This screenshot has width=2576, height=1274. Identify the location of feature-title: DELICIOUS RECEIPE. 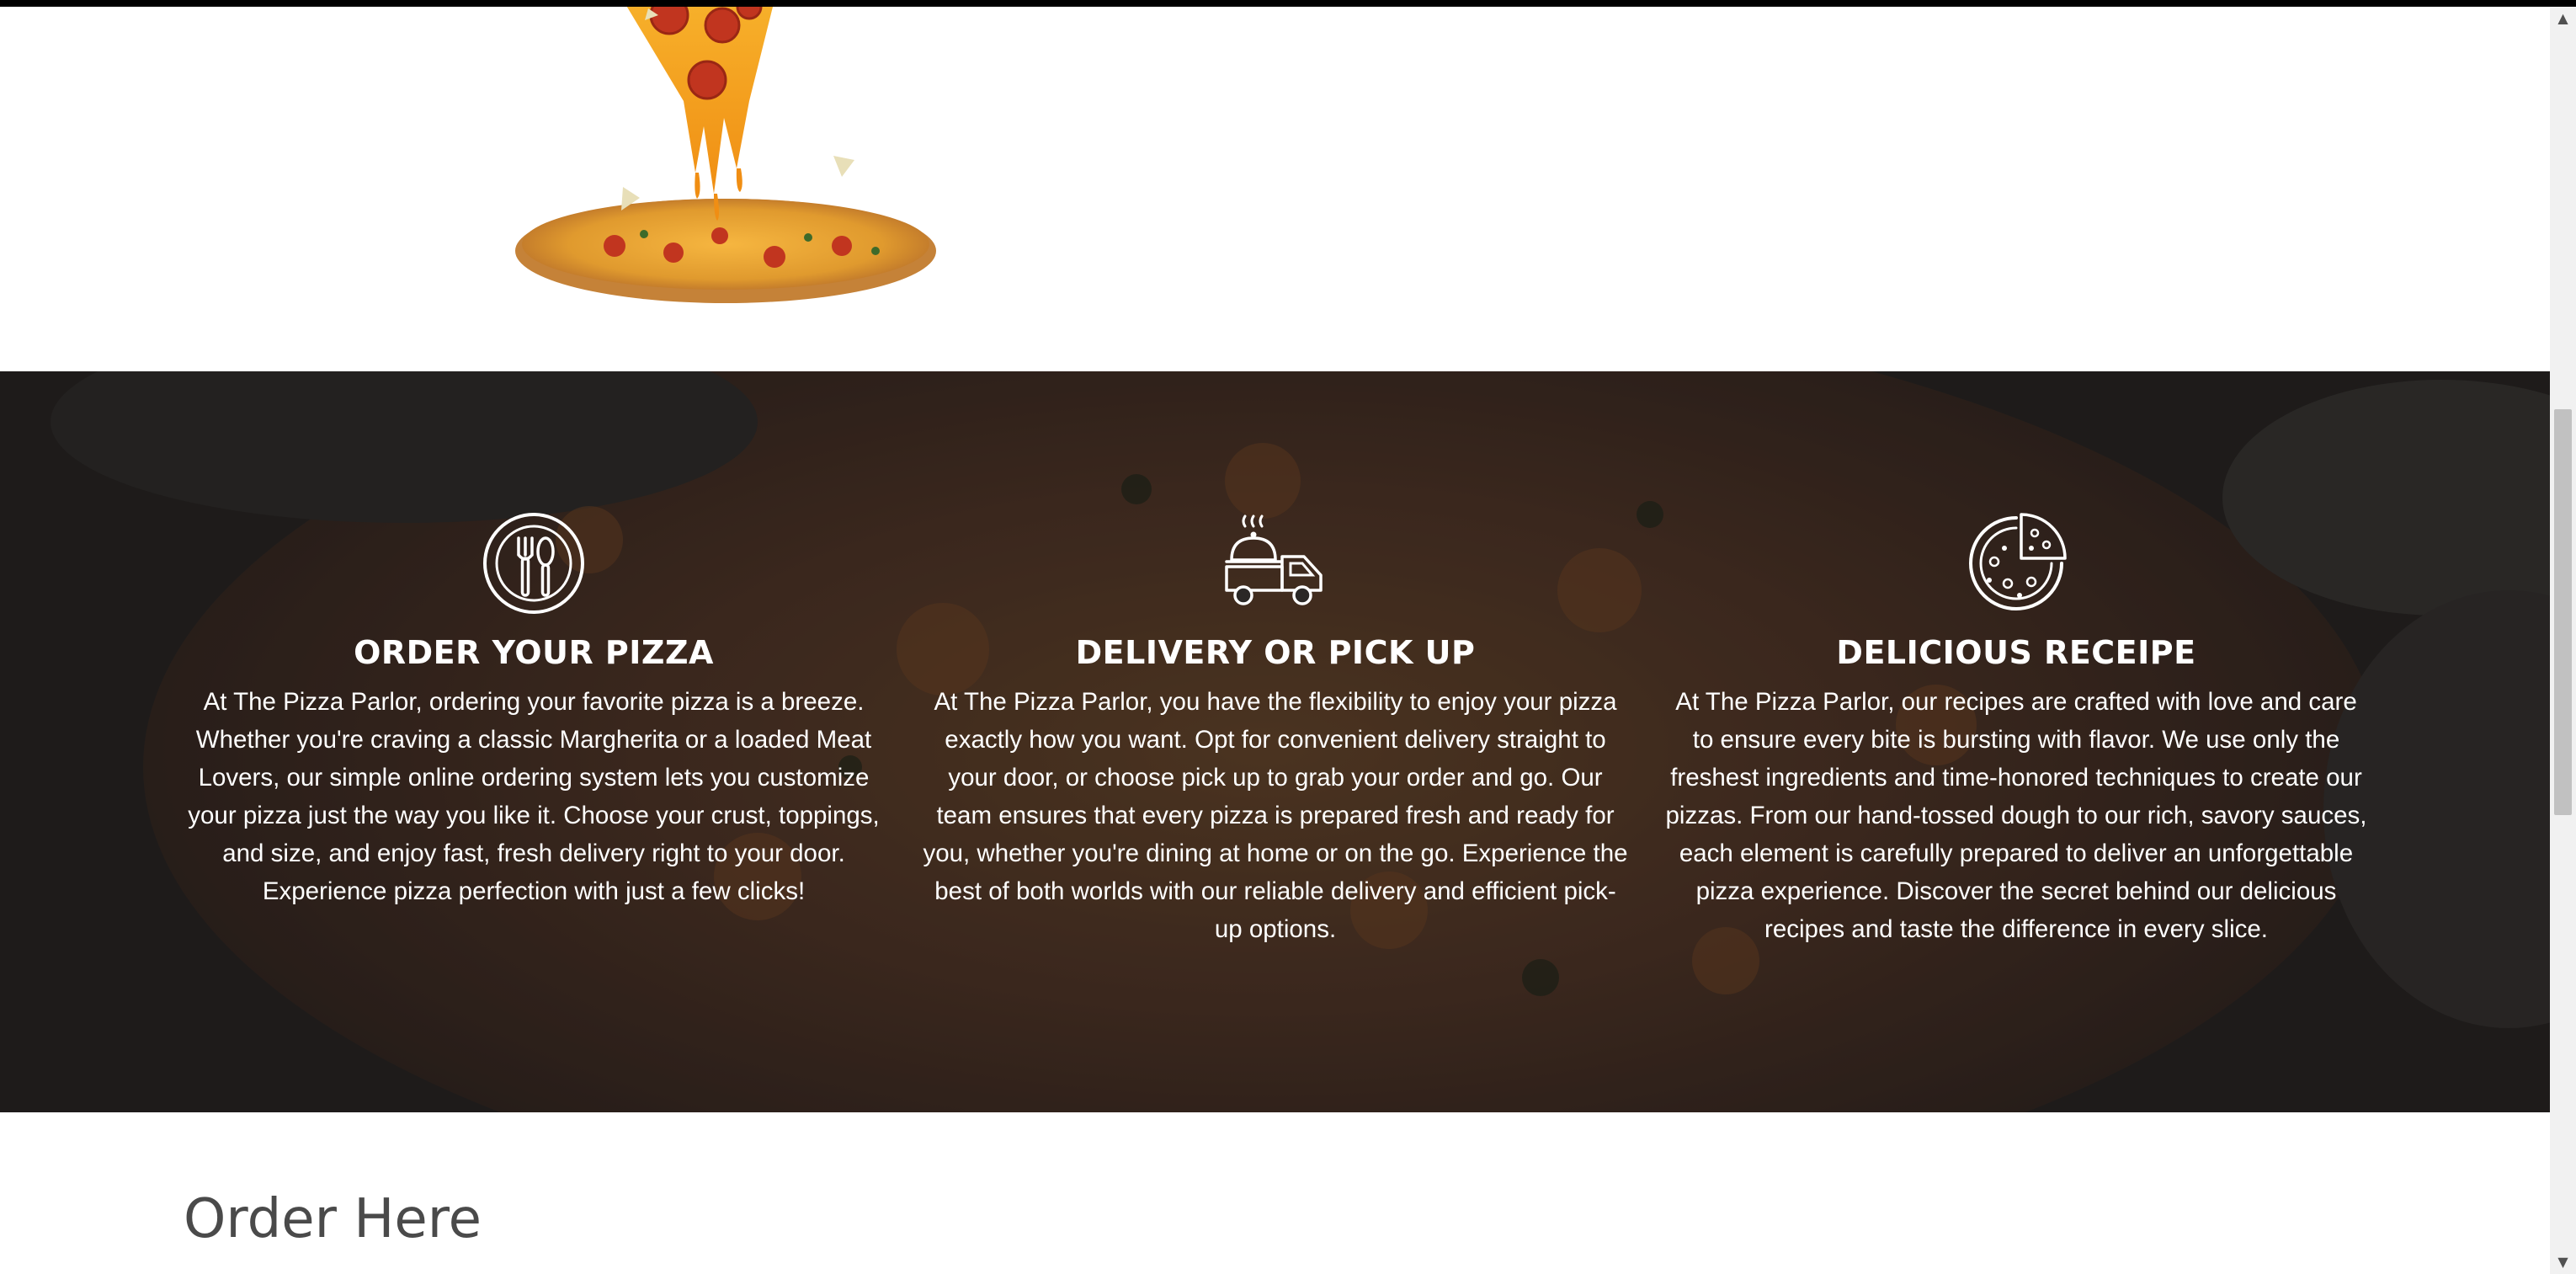
(2016, 652).